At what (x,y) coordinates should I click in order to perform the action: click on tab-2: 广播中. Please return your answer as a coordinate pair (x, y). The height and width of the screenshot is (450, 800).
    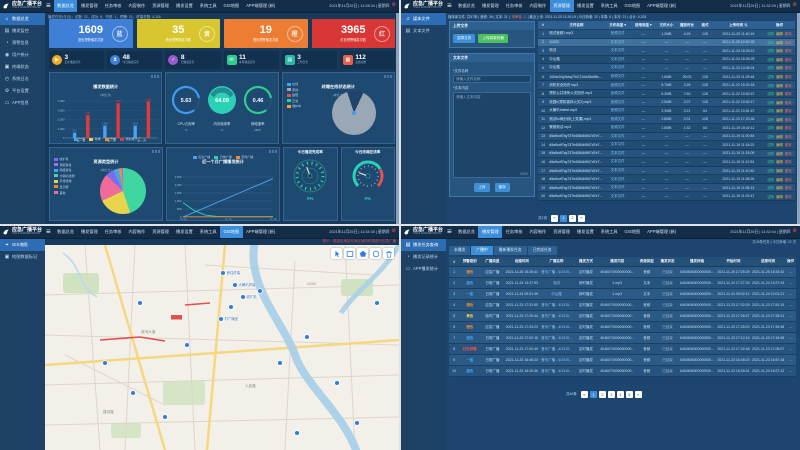
    Looking at the image, I should click on (482, 250).